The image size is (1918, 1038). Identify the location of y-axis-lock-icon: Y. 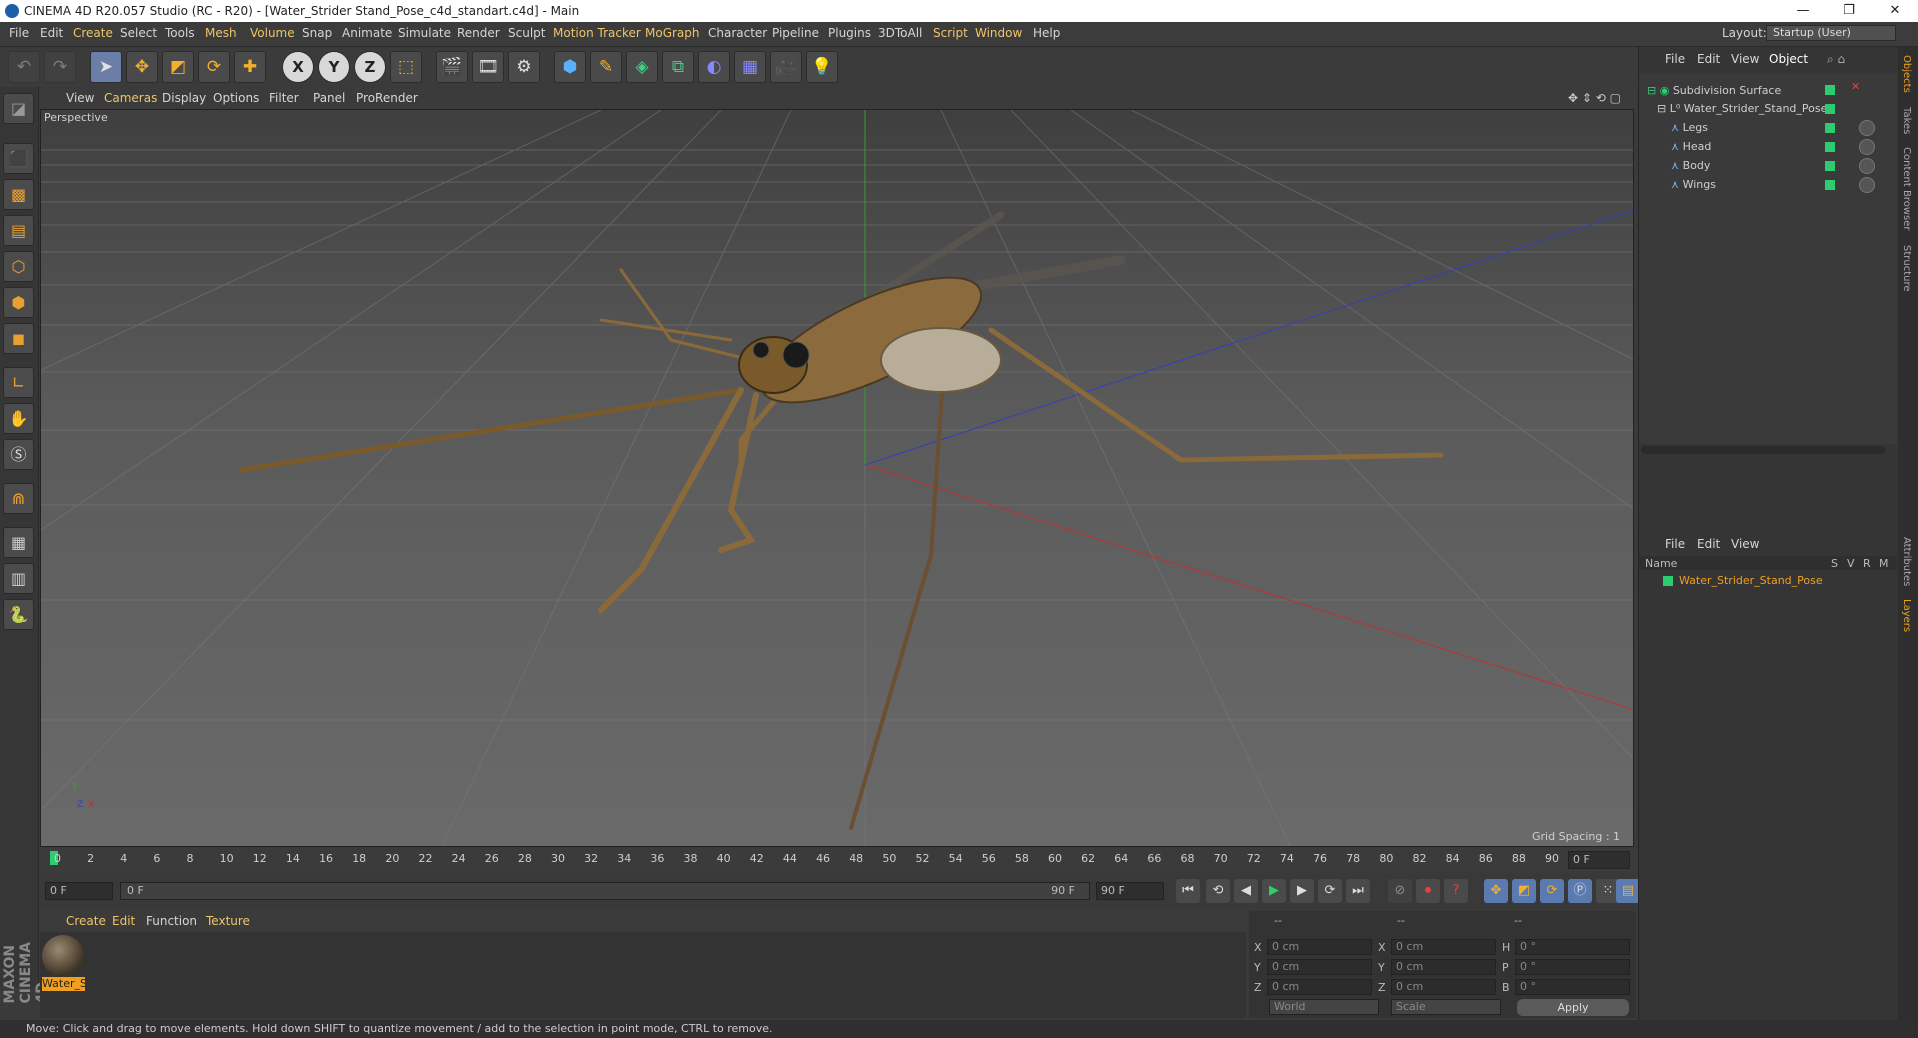
(334, 67).